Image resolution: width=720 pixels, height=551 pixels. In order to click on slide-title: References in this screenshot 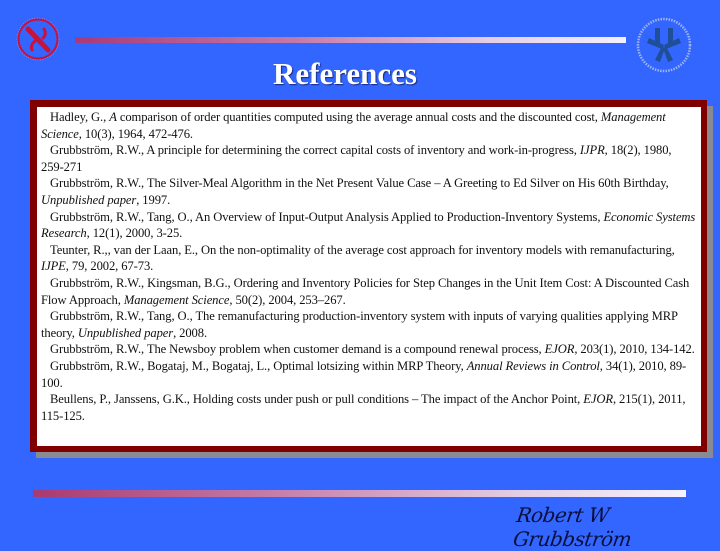, I will do `click(344, 73)`.